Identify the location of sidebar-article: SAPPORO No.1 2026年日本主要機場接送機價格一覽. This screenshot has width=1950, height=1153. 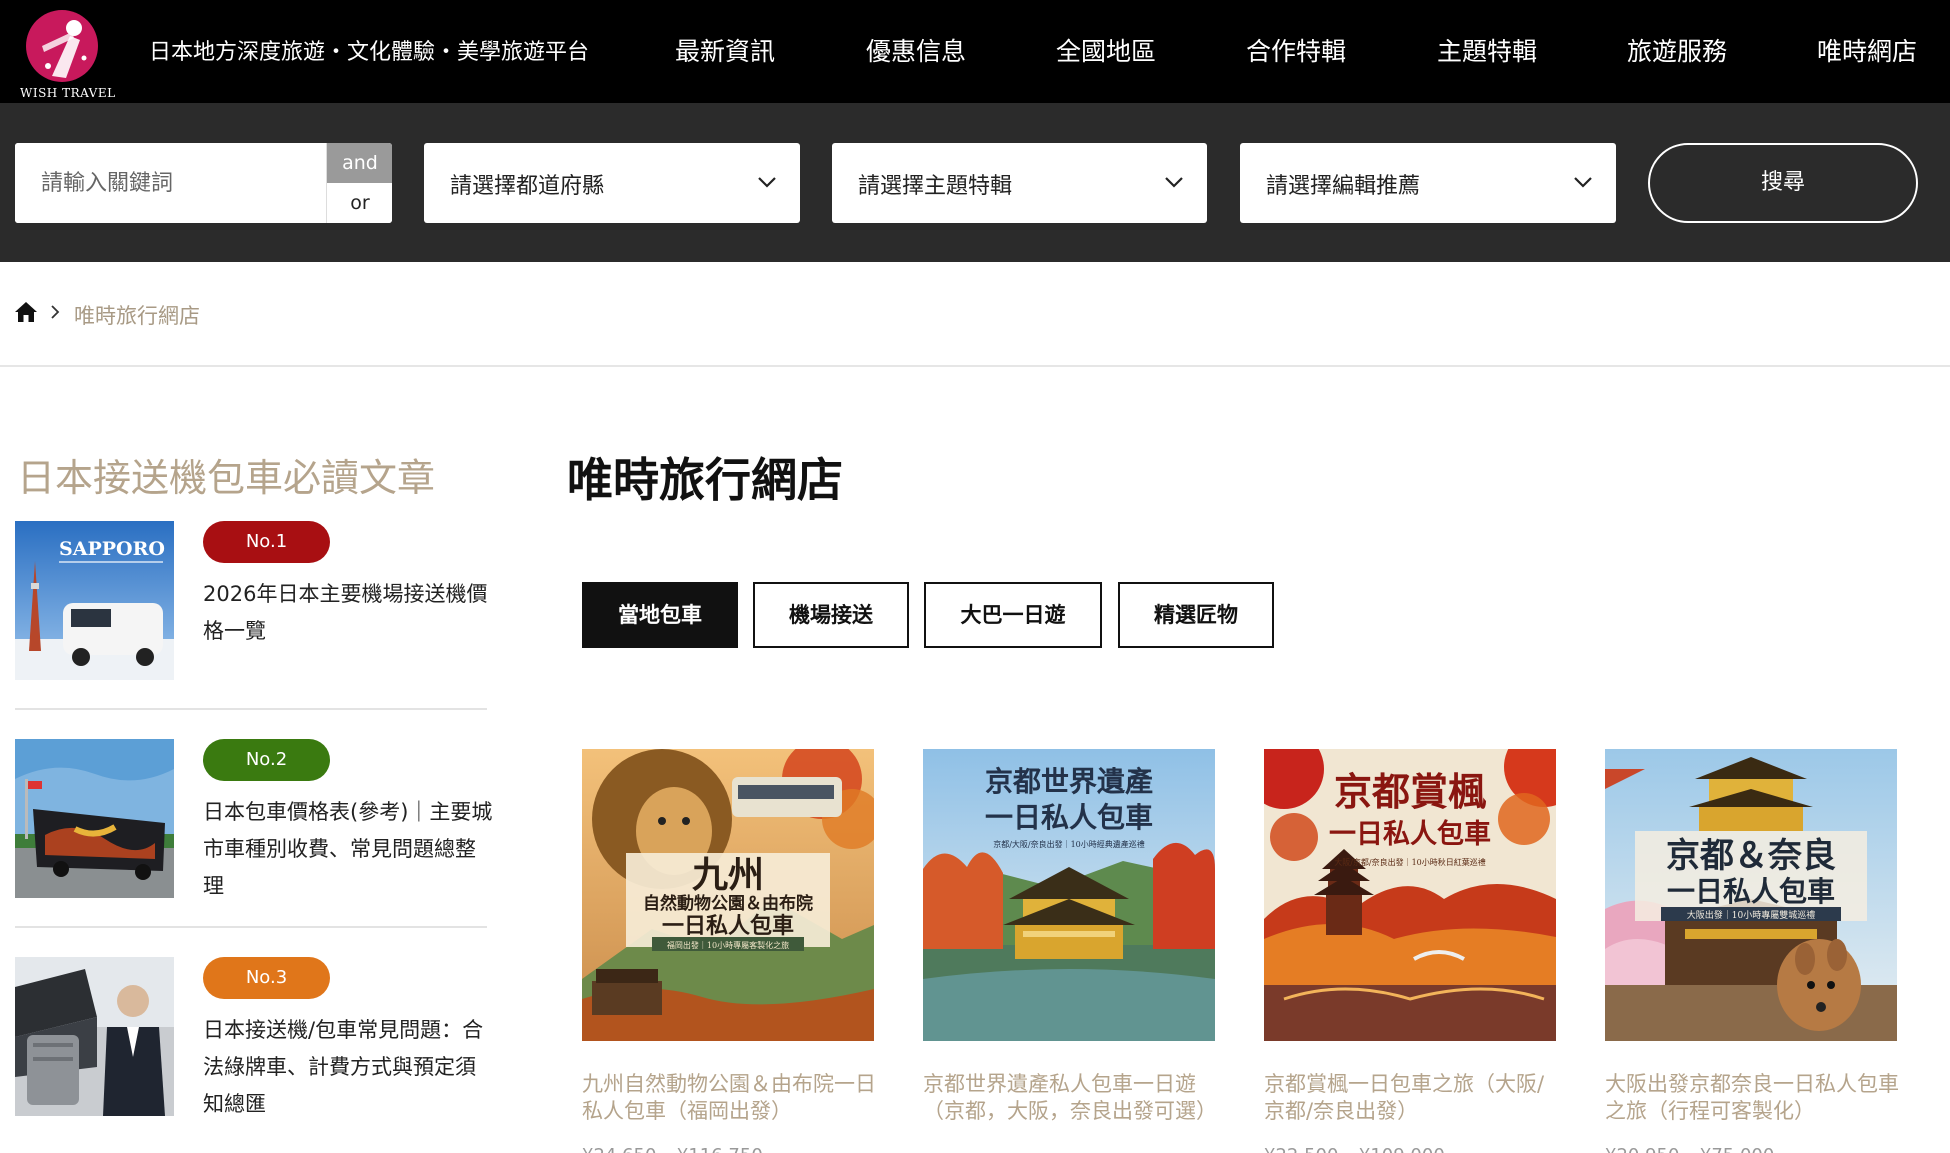
(251, 621).